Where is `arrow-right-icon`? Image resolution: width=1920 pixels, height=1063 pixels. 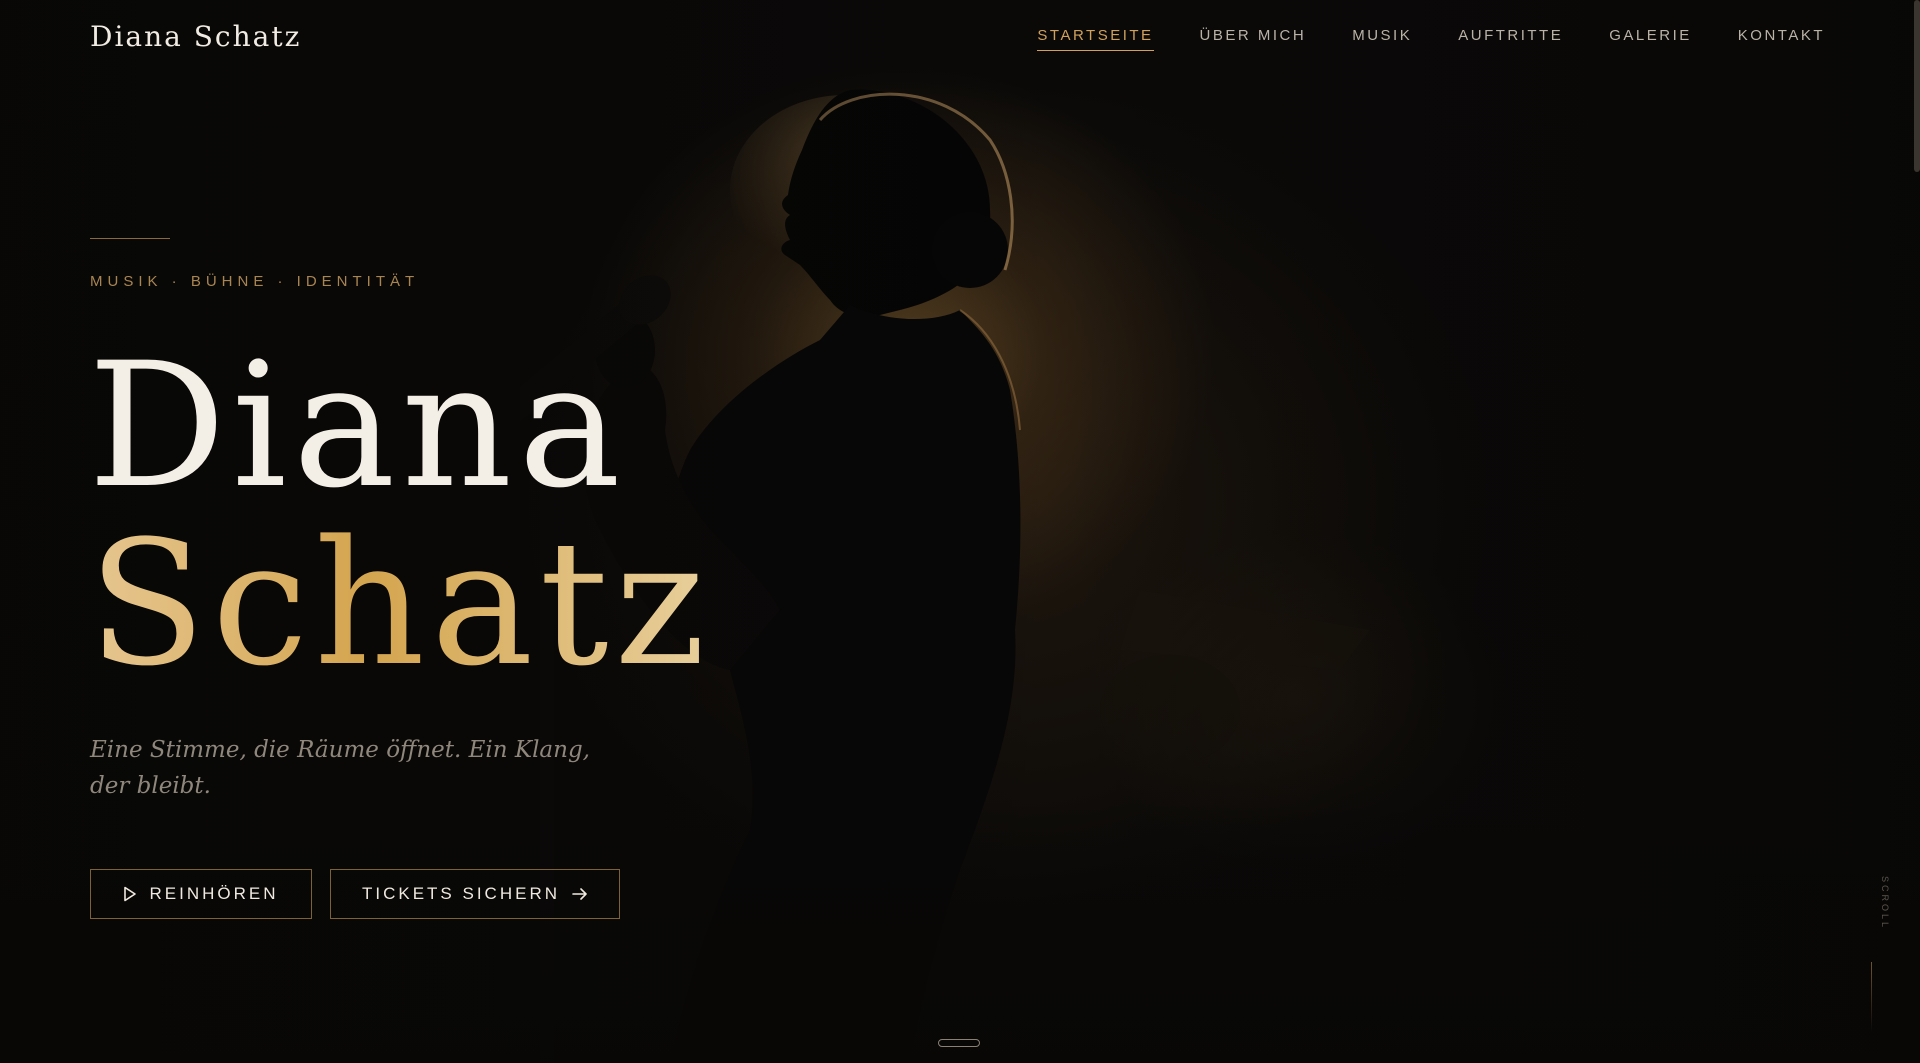 arrow-right-icon is located at coordinates (580, 894).